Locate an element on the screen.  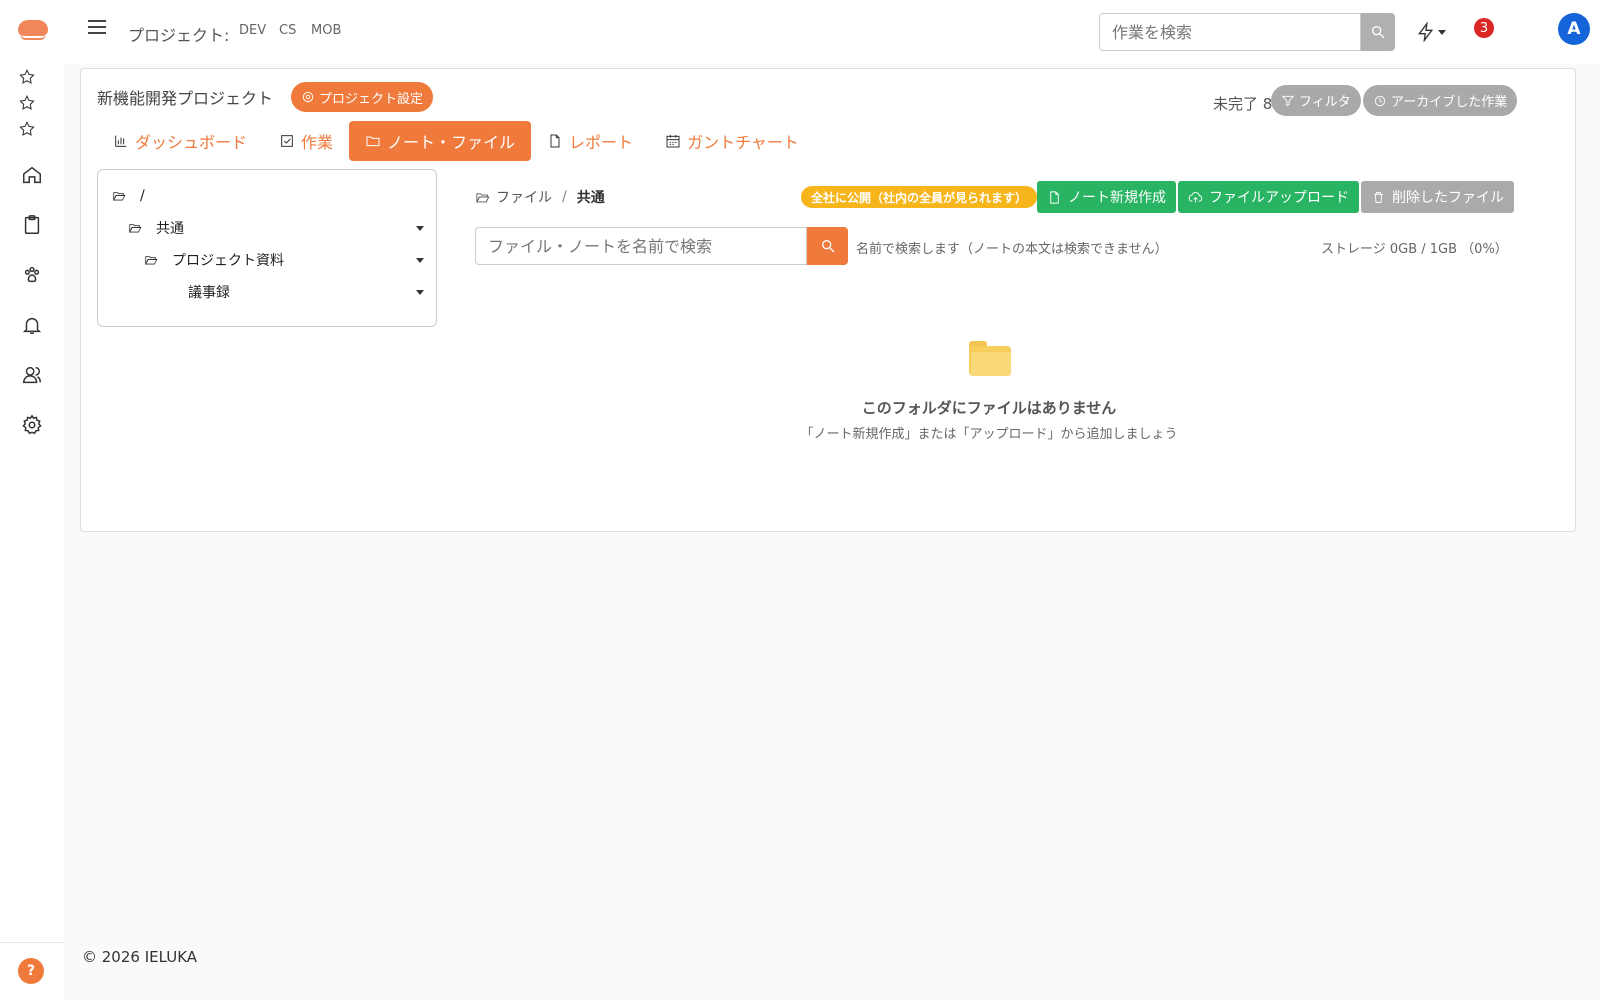
task-search-button is located at coordinates (1378, 32).